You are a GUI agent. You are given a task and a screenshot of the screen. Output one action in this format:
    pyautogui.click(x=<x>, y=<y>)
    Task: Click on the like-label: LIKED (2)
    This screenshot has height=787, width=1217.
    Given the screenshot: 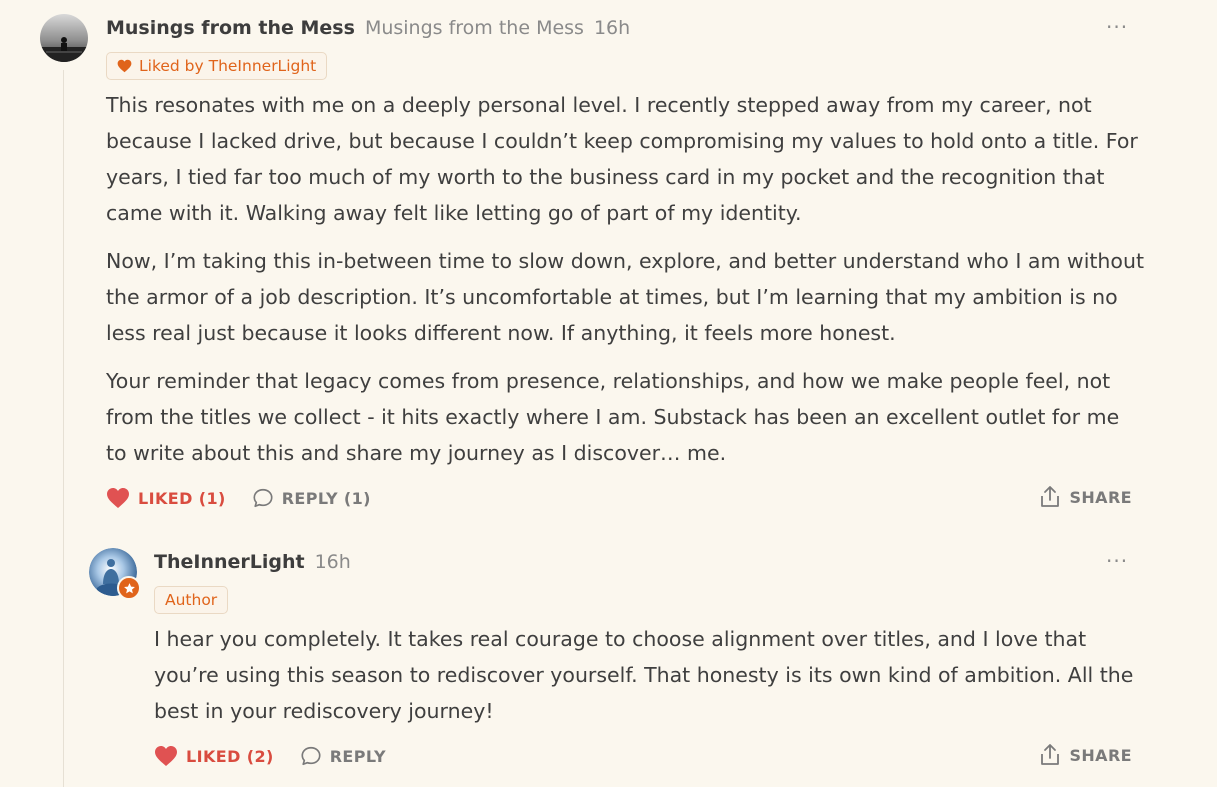 What is the action you would take?
    pyautogui.click(x=230, y=756)
    